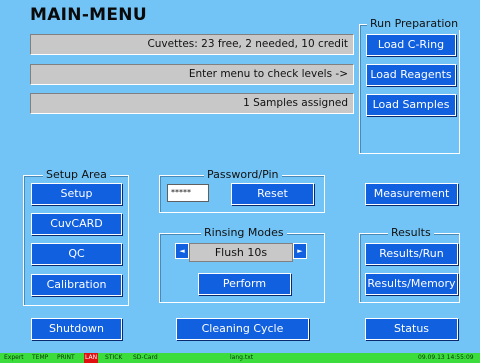 The image size is (480, 363). Describe the element at coordinates (244, 284) in the screenshot. I see `perform-button: Perform` at that location.